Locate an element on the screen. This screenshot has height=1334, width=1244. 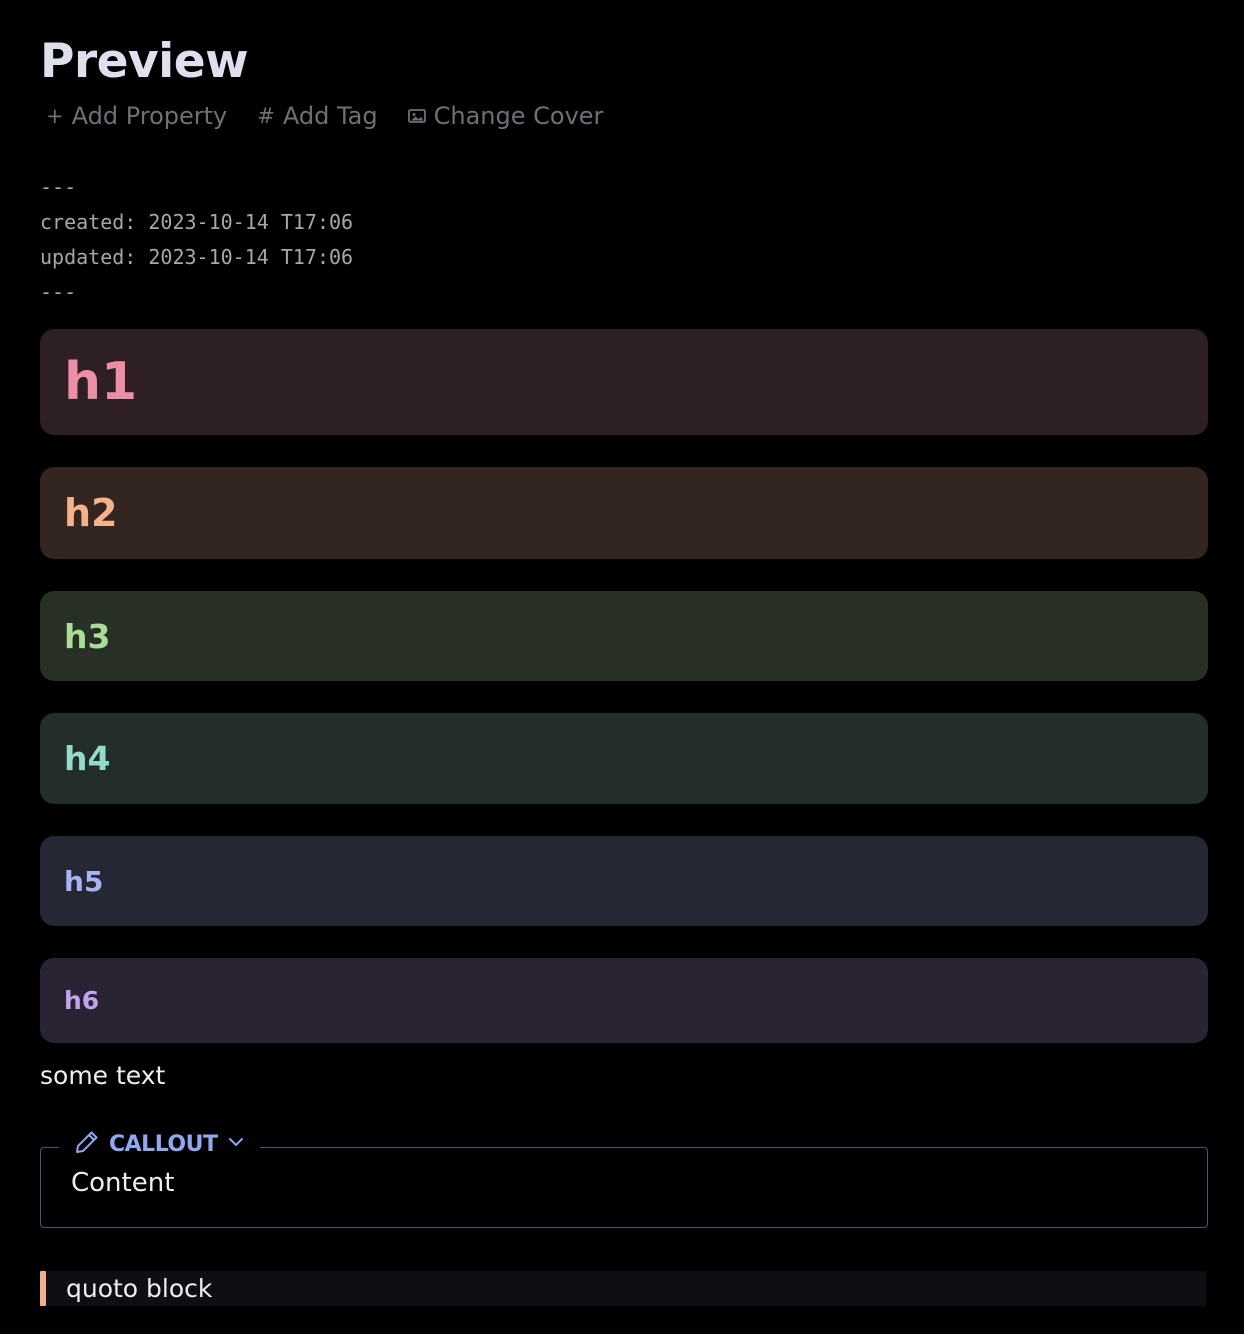
quote-text: quoto block is located at coordinates (139, 1288).